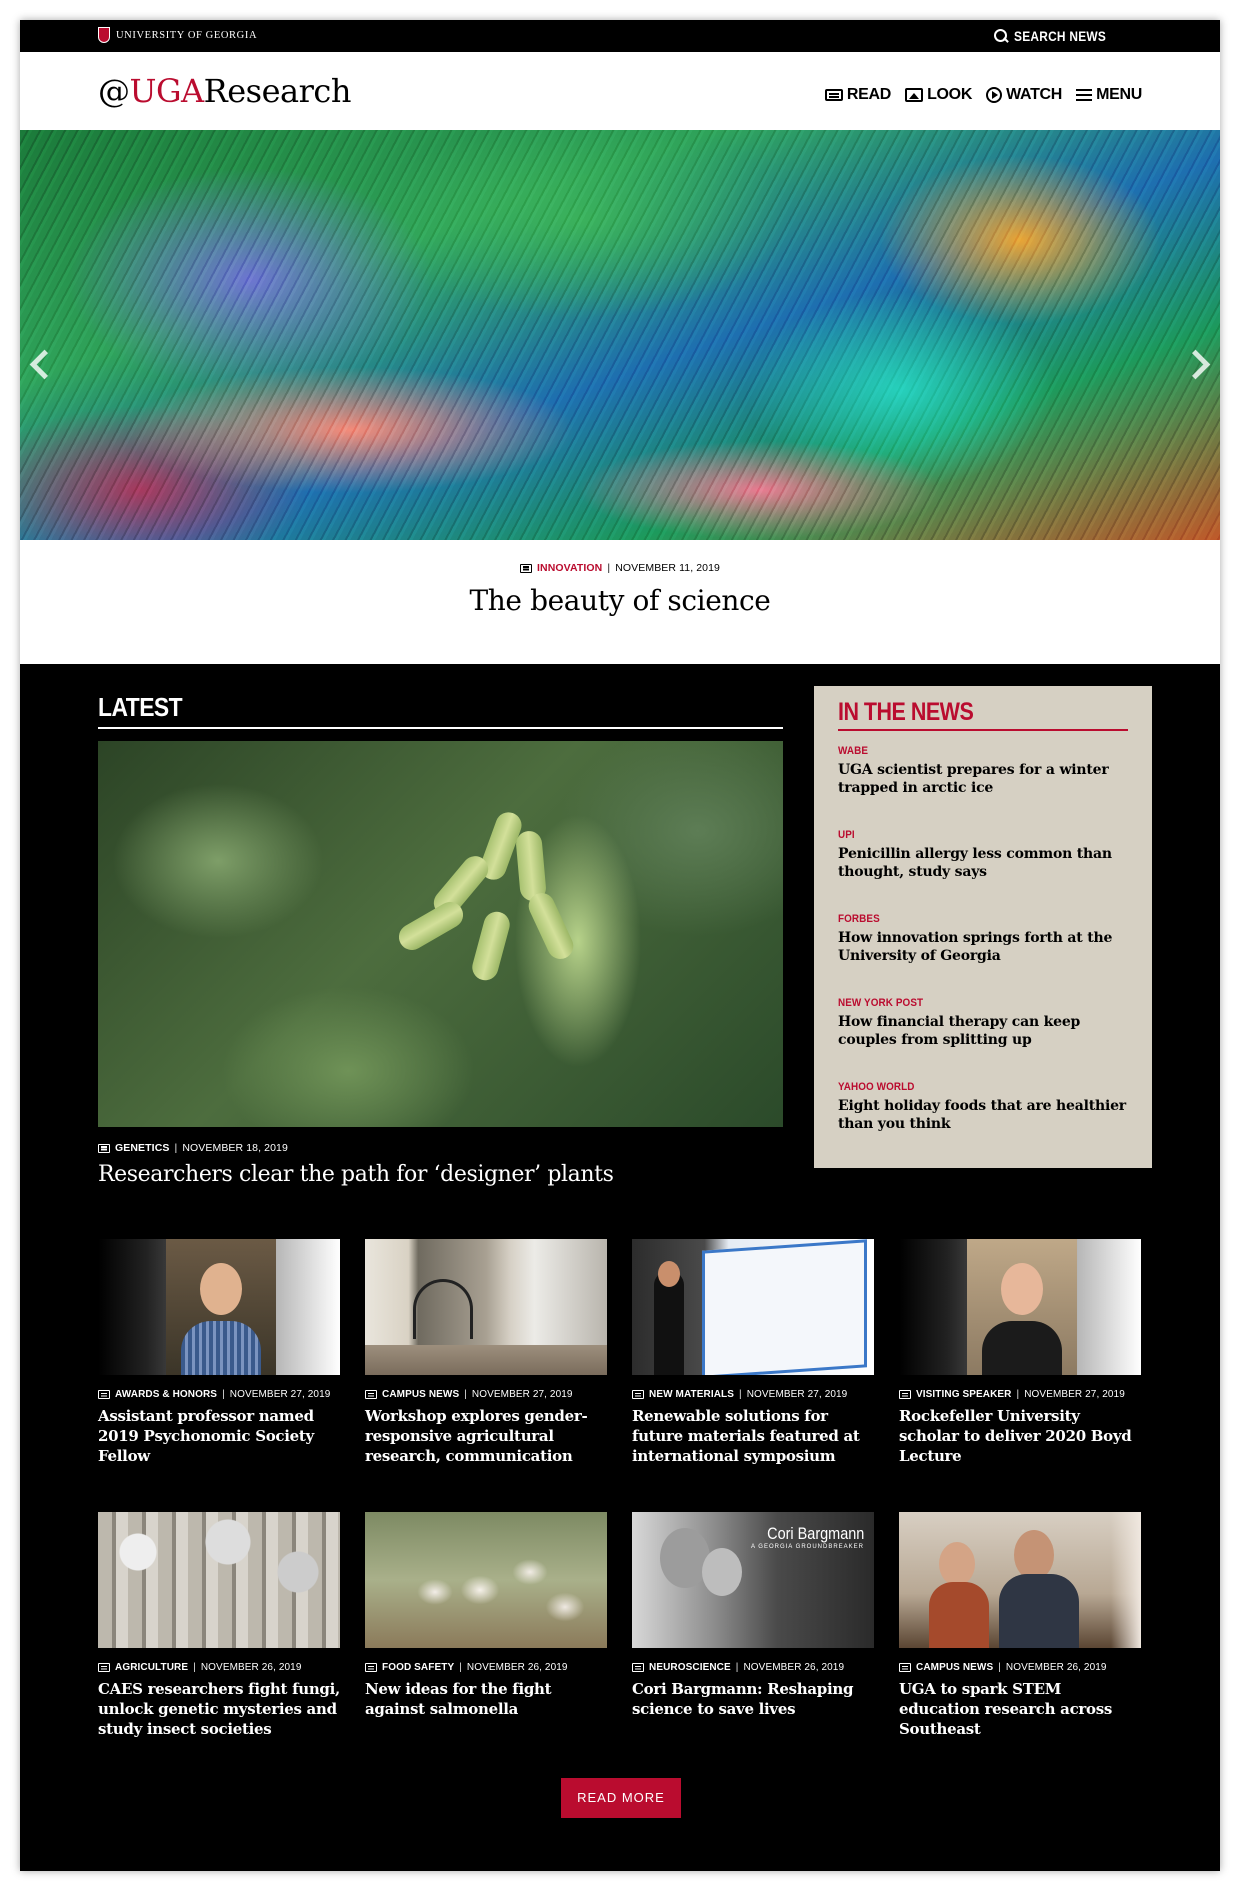 The height and width of the screenshot is (1891, 1240). I want to click on card-meta: FOOD SAFETY | NOVEMBER 26, 2019, so click(486, 1667).